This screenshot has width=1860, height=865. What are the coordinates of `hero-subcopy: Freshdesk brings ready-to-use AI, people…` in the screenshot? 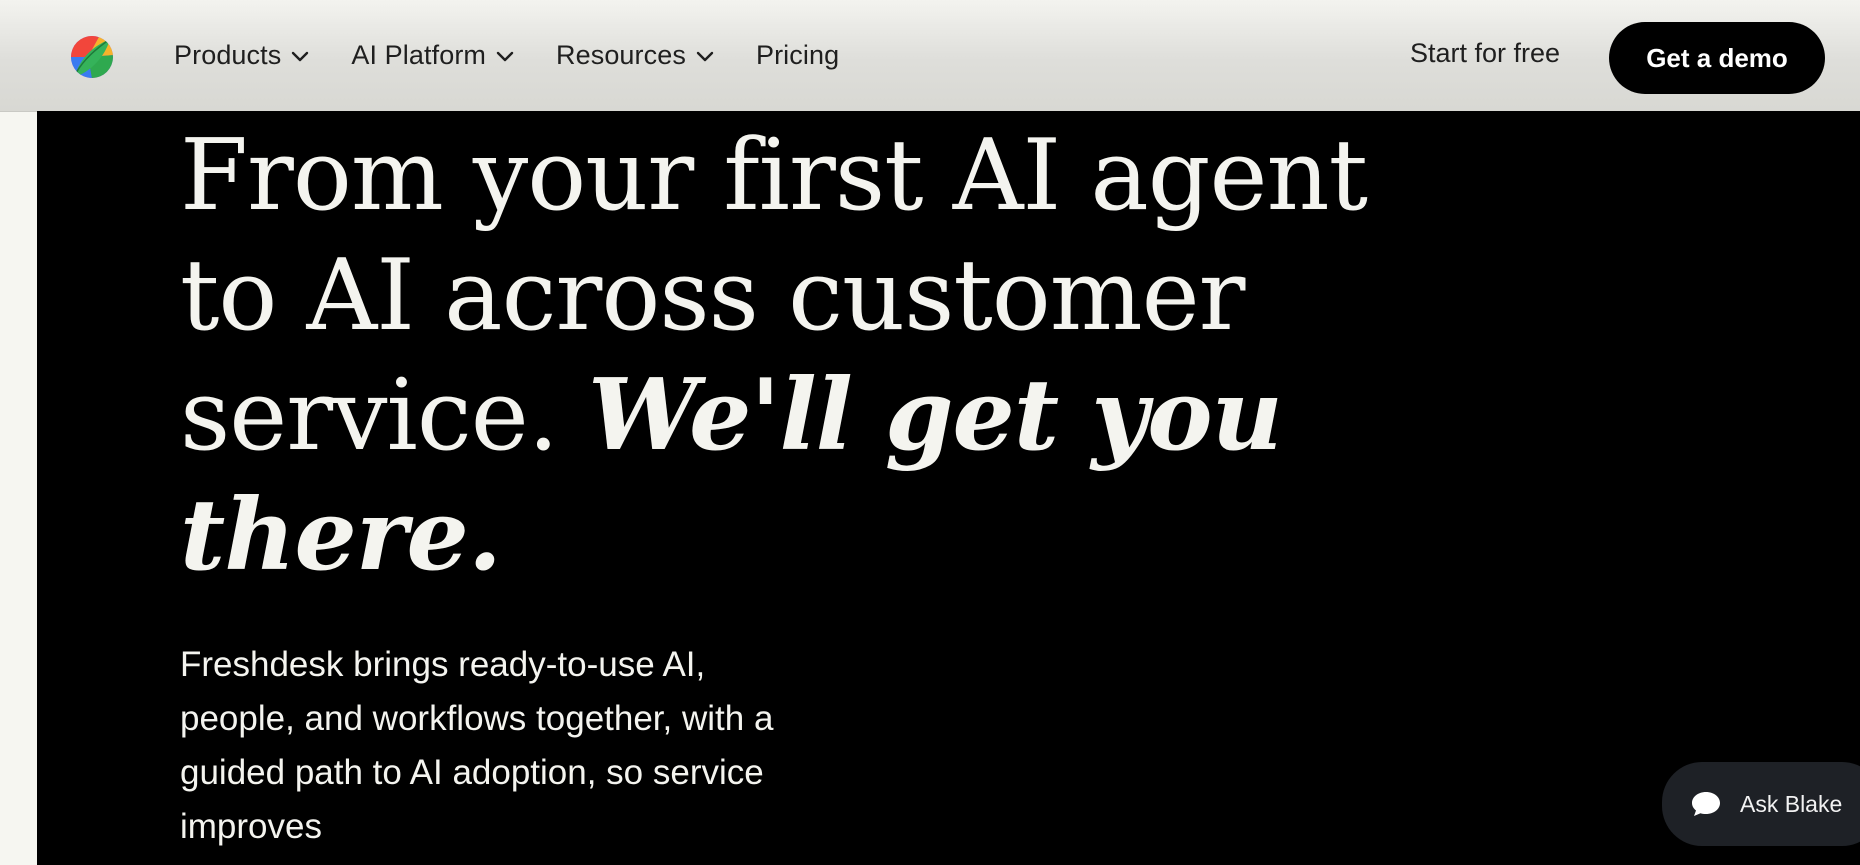 It's located at (477, 745).